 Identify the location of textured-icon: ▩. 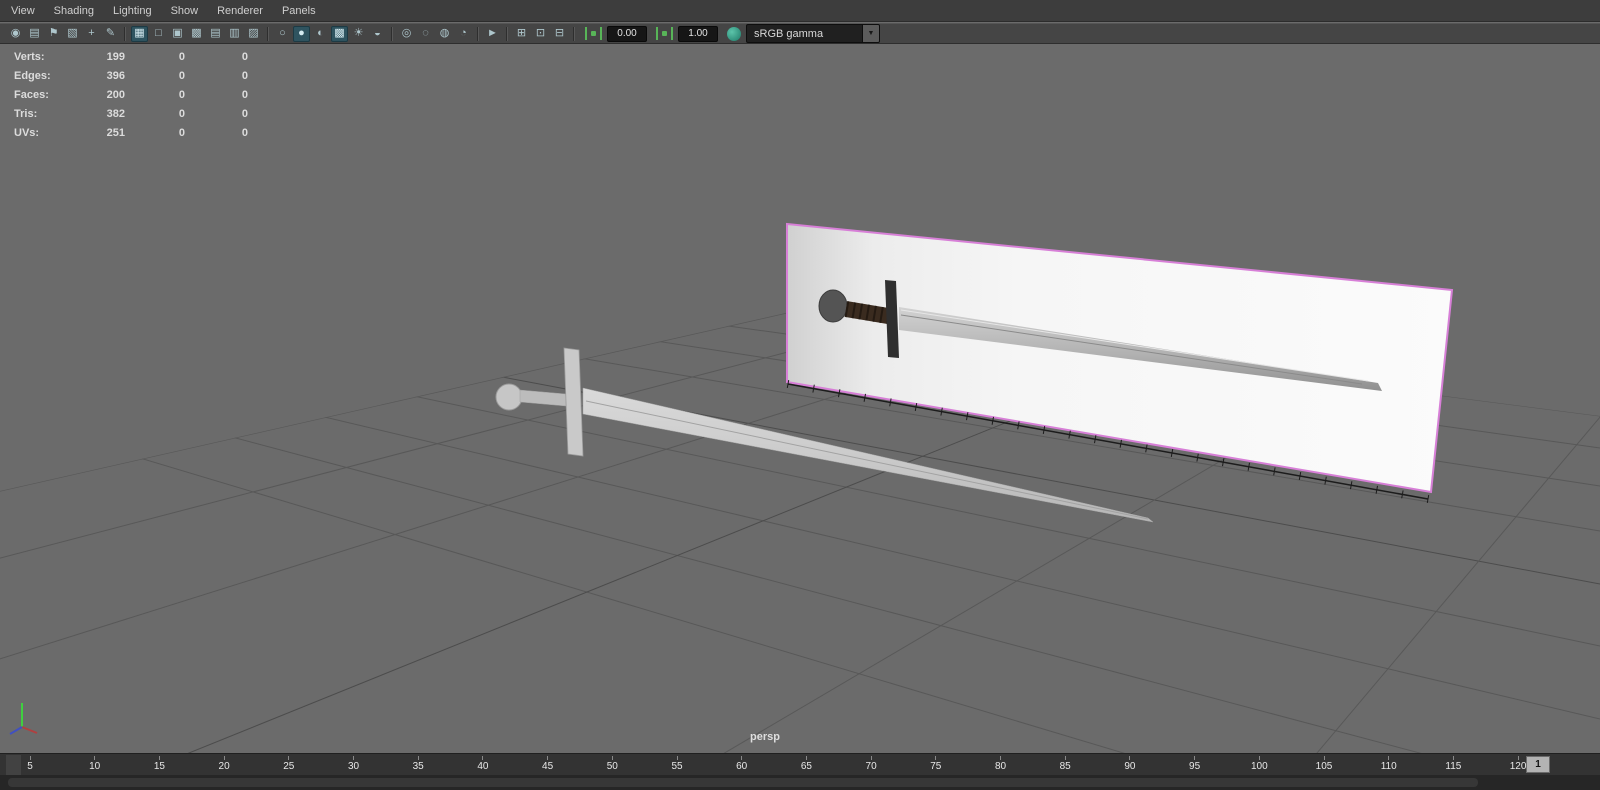
(339, 33).